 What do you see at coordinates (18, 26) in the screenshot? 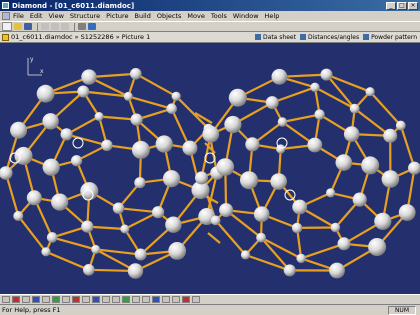
I see `open-icon` at bounding box center [18, 26].